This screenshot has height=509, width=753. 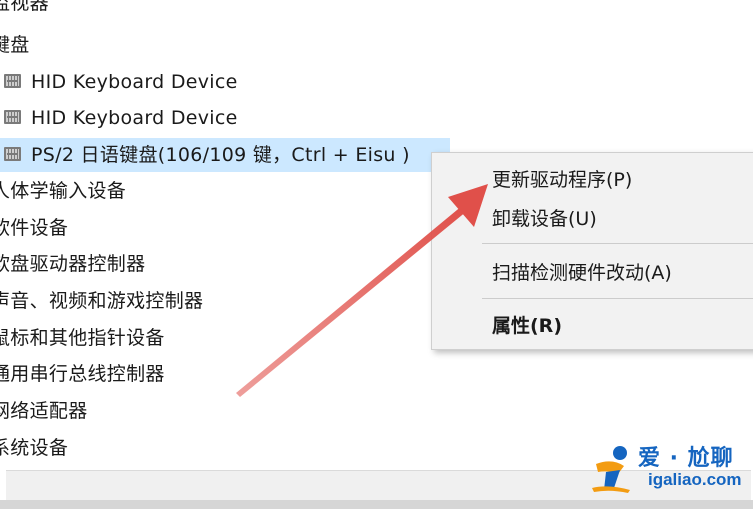 I want to click on mascot-logo-icon, so click(x=611, y=469).